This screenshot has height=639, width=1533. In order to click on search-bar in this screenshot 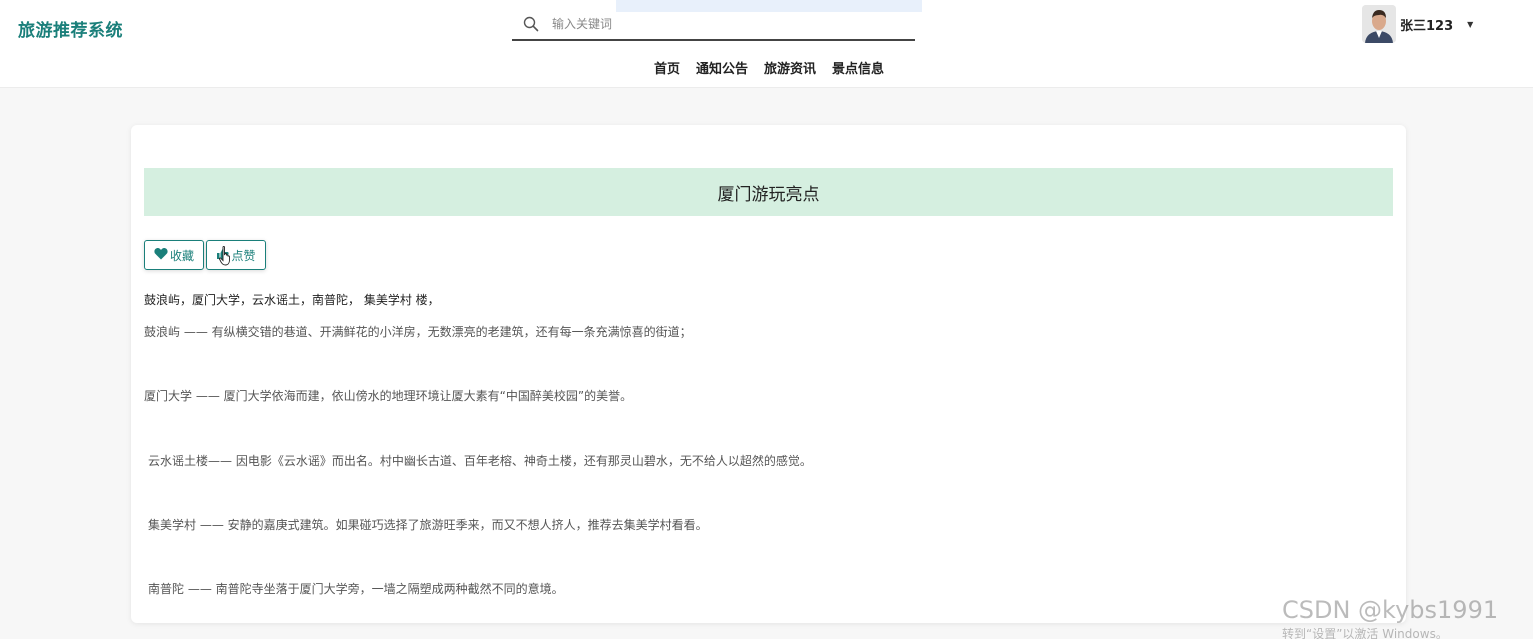, I will do `click(713, 24)`.